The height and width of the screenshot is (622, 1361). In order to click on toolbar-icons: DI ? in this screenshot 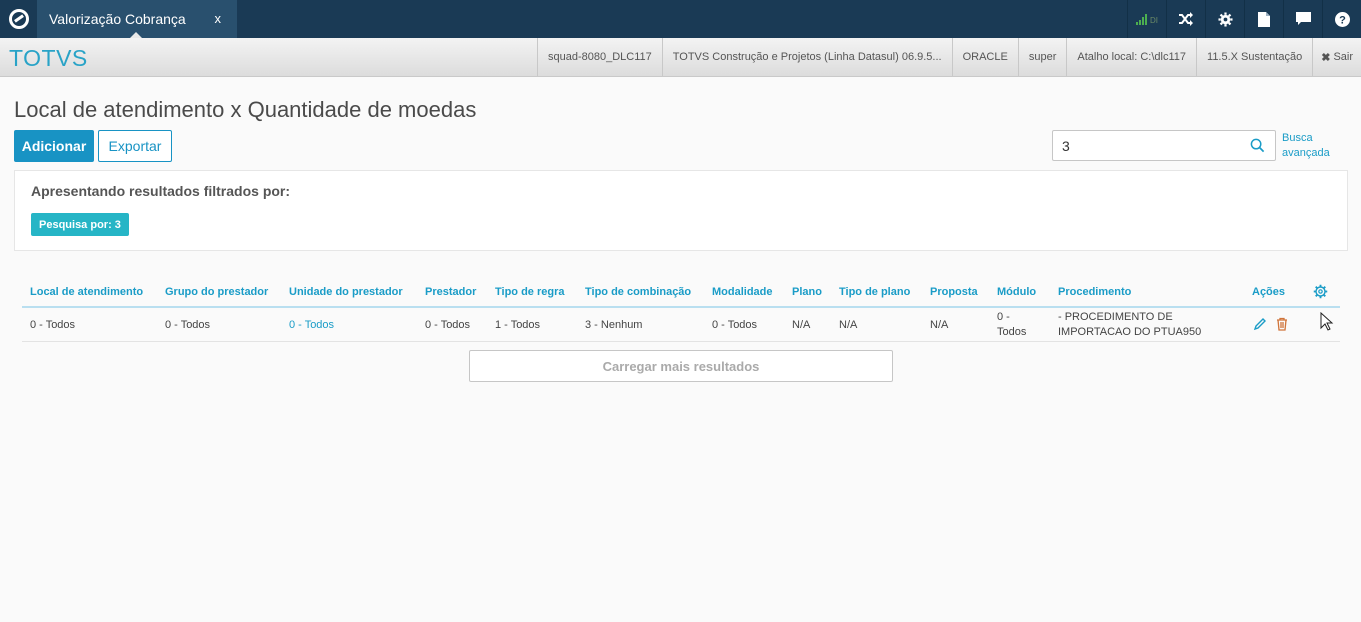, I will do `click(1244, 19)`.